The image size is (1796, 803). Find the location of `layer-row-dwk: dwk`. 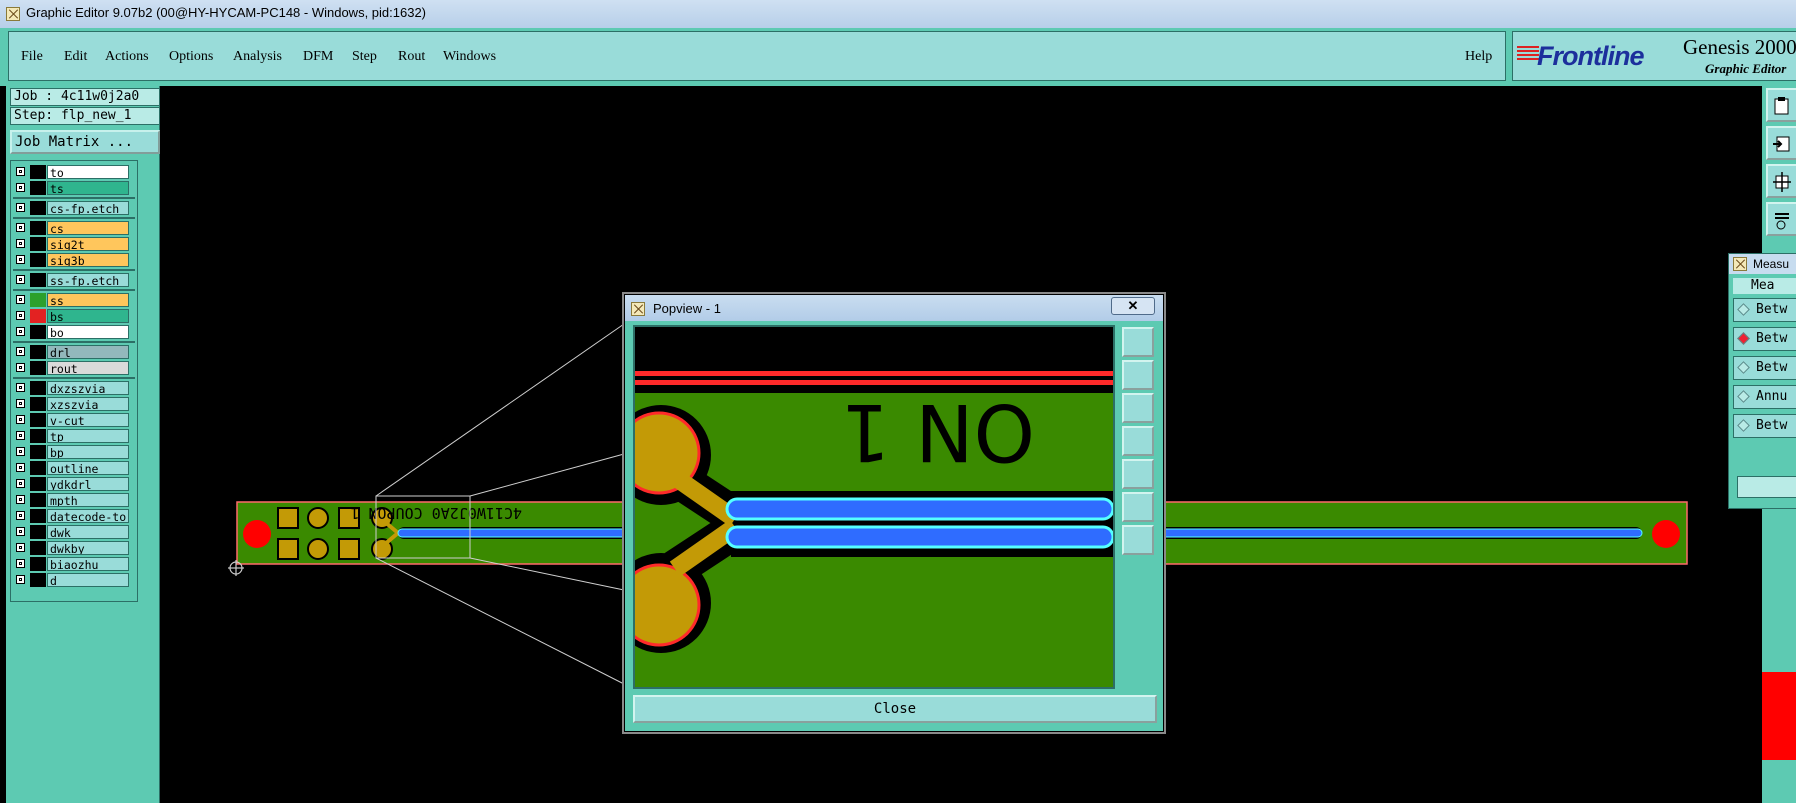

layer-row-dwk: dwk is located at coordinates (74, 532).